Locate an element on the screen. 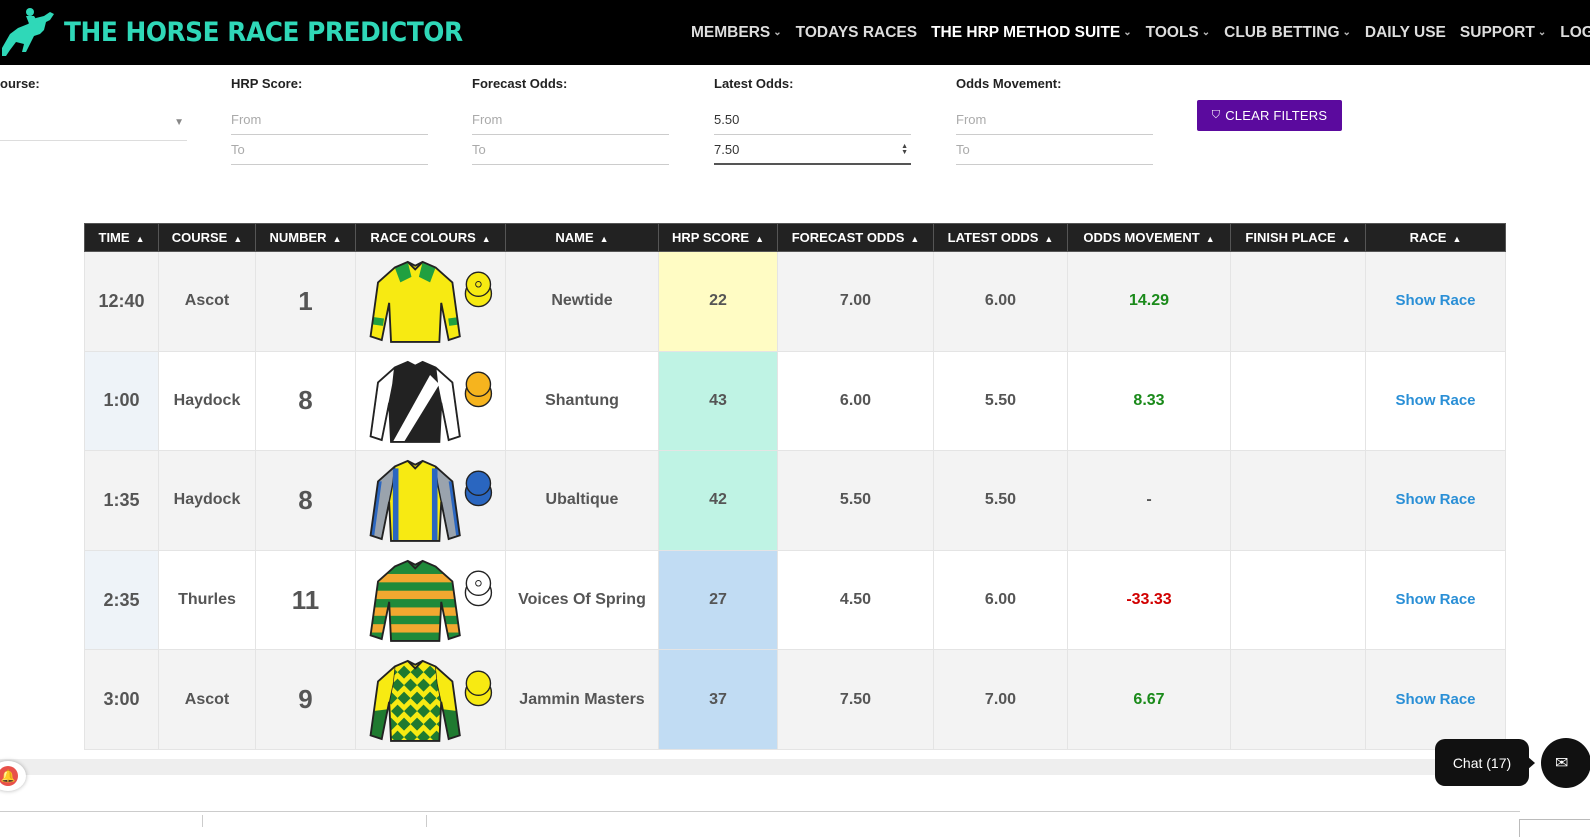 This screenshot has width=1590, height=837. cell-name-text: Voices Of Spring is located at coordinates (582, 600).